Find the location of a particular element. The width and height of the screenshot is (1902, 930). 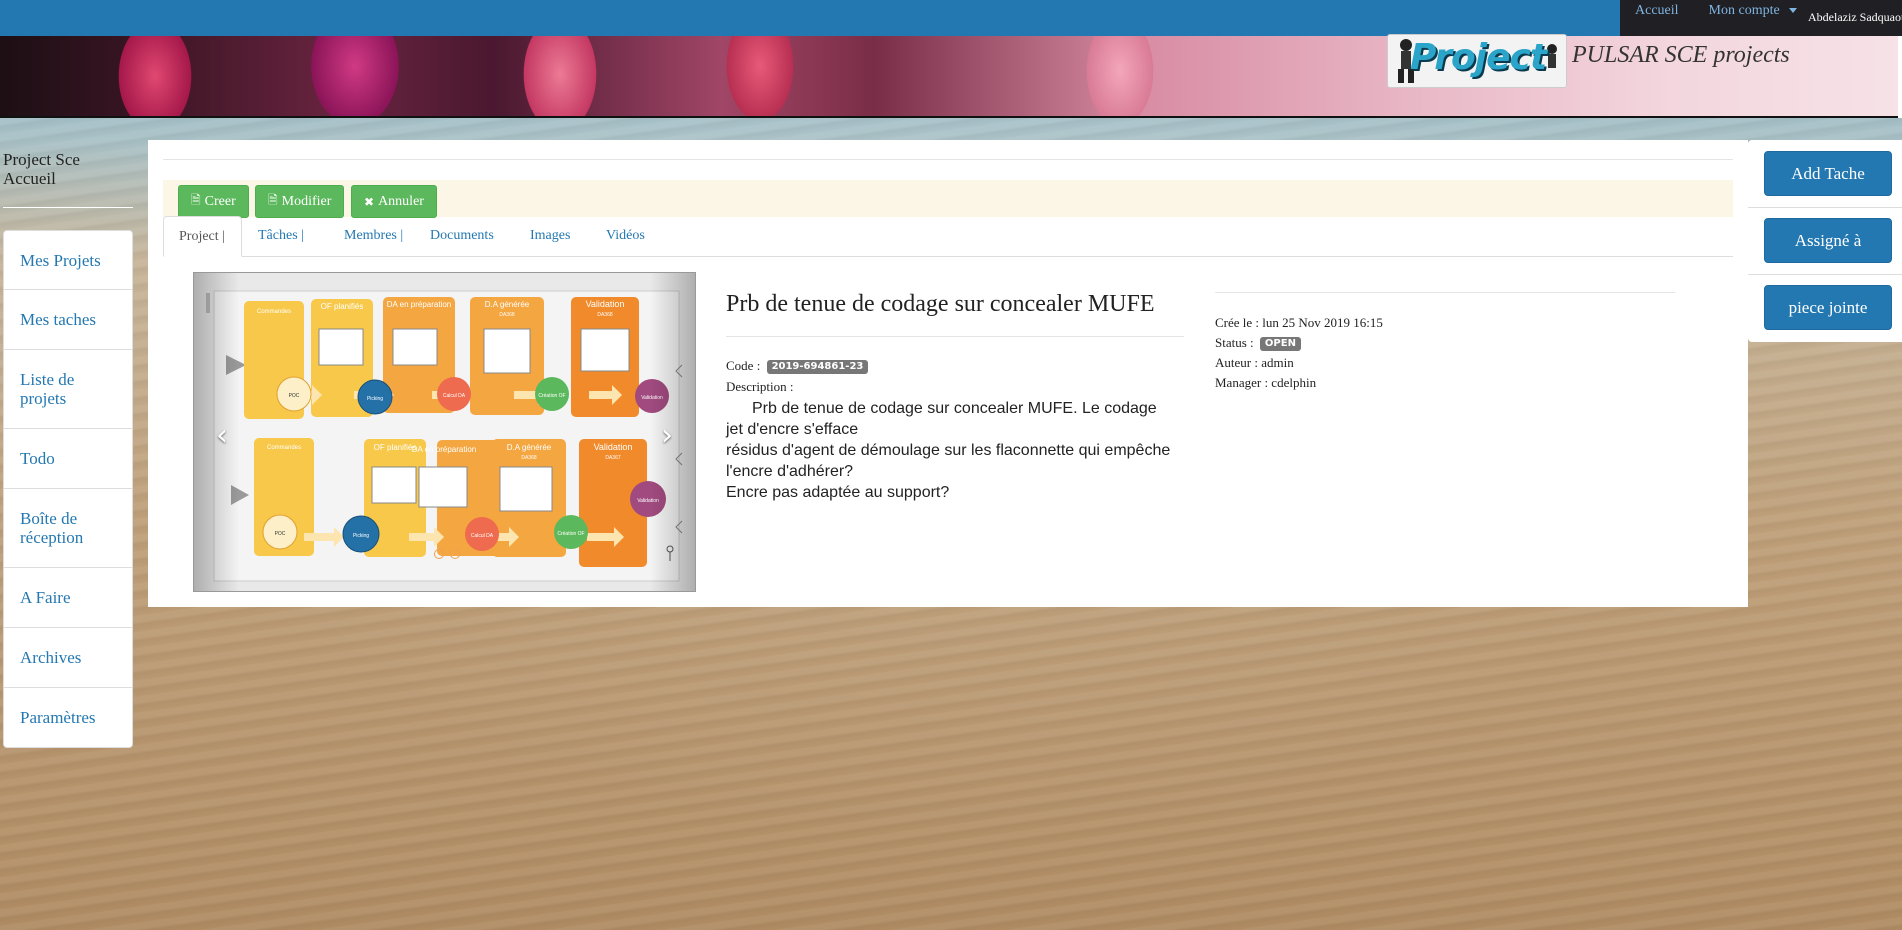

sidebar-title: Project Sce Accueil is located at coordinates (67, 169).